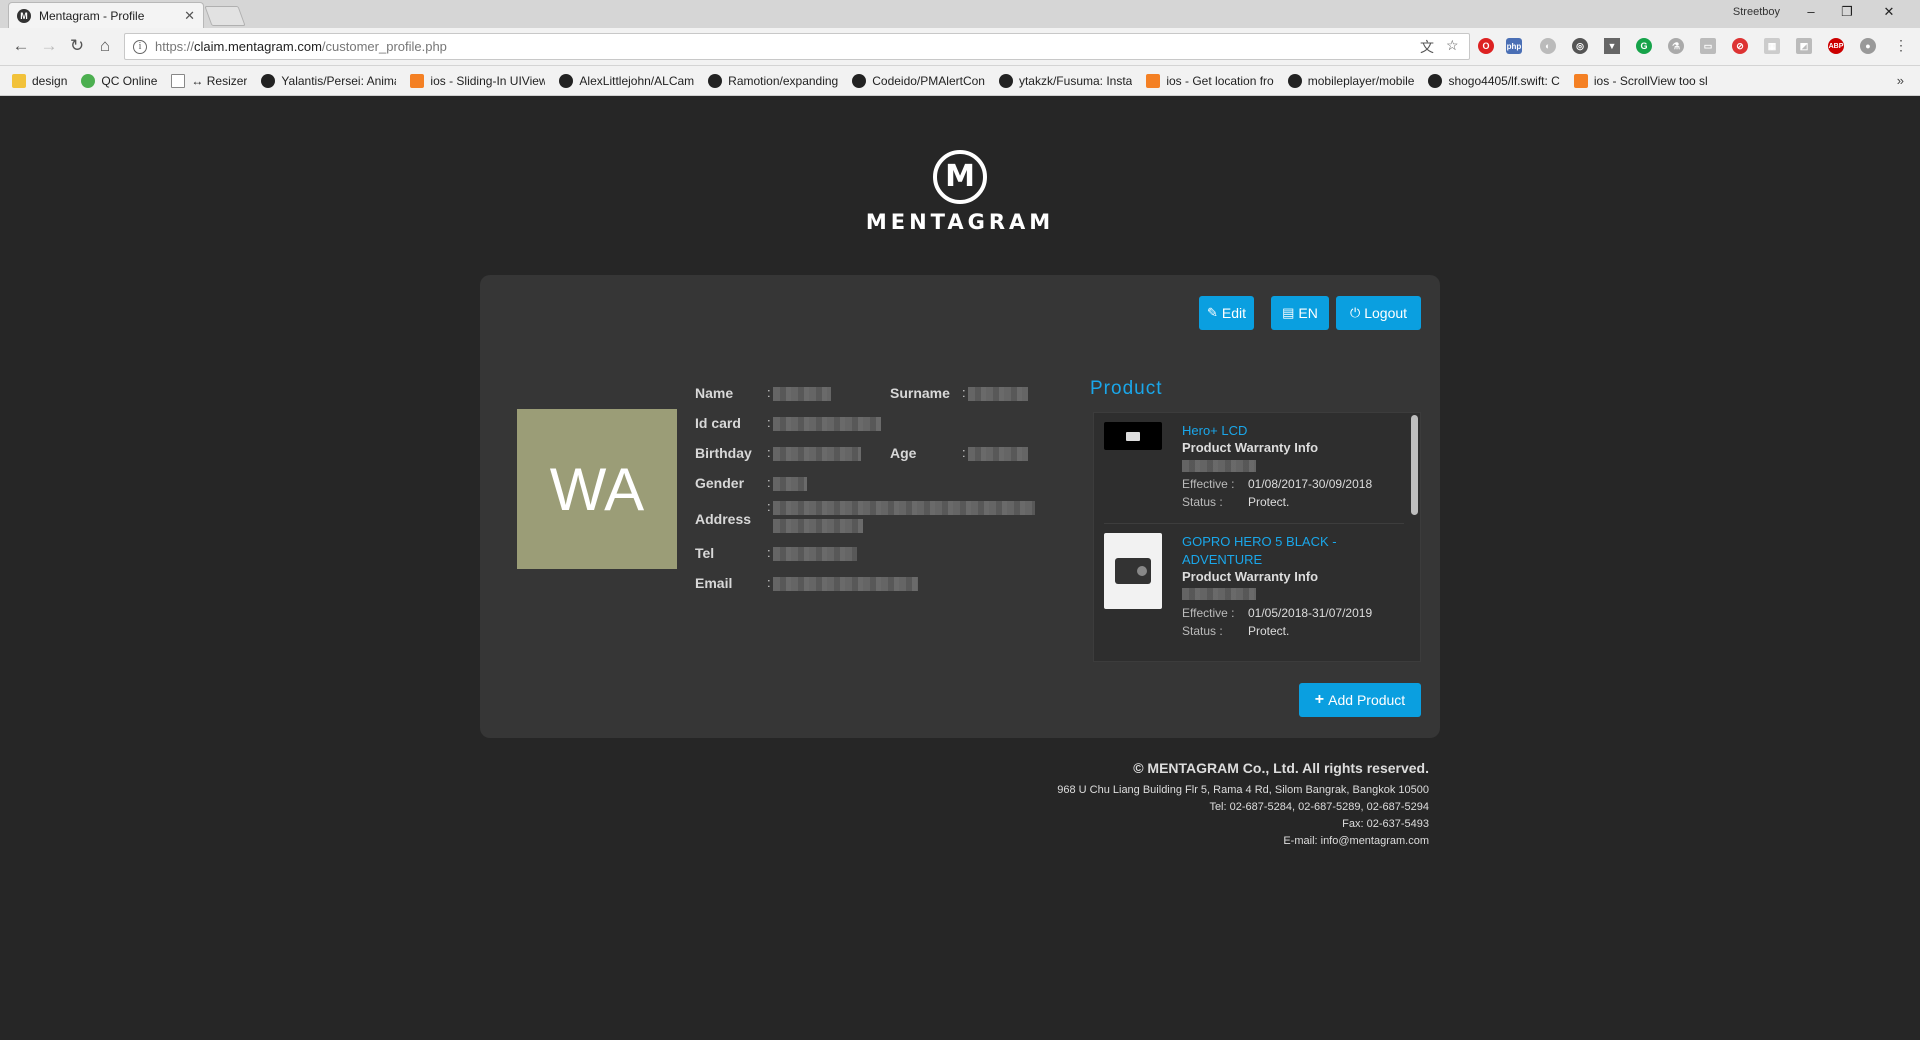 The height and width of the screenshot is (1040, 1920). Describe the element at coordinates (626, 80) in the screenshot. I see `bookmark-item: AlexLittlejohn/ALCam` at that location.